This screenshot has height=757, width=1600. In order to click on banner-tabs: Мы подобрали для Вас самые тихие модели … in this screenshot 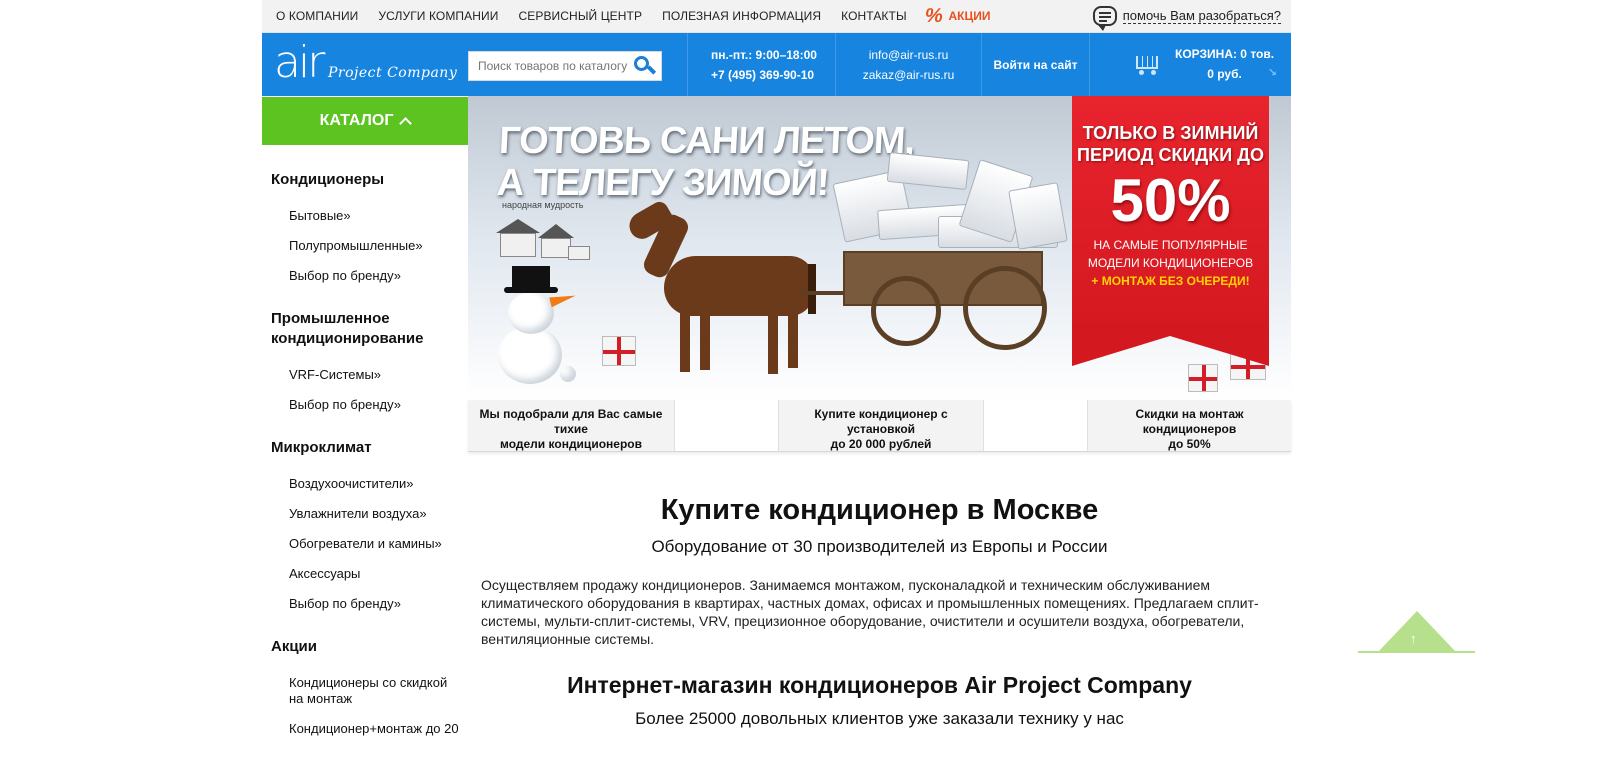, I will do `click(879, 426)`.